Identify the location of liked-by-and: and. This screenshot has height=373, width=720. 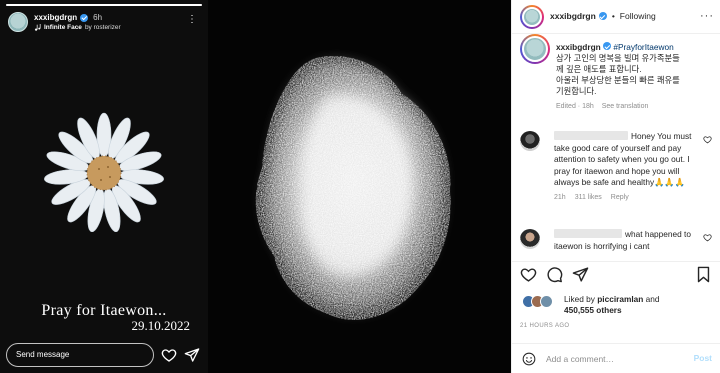
(652, 299).